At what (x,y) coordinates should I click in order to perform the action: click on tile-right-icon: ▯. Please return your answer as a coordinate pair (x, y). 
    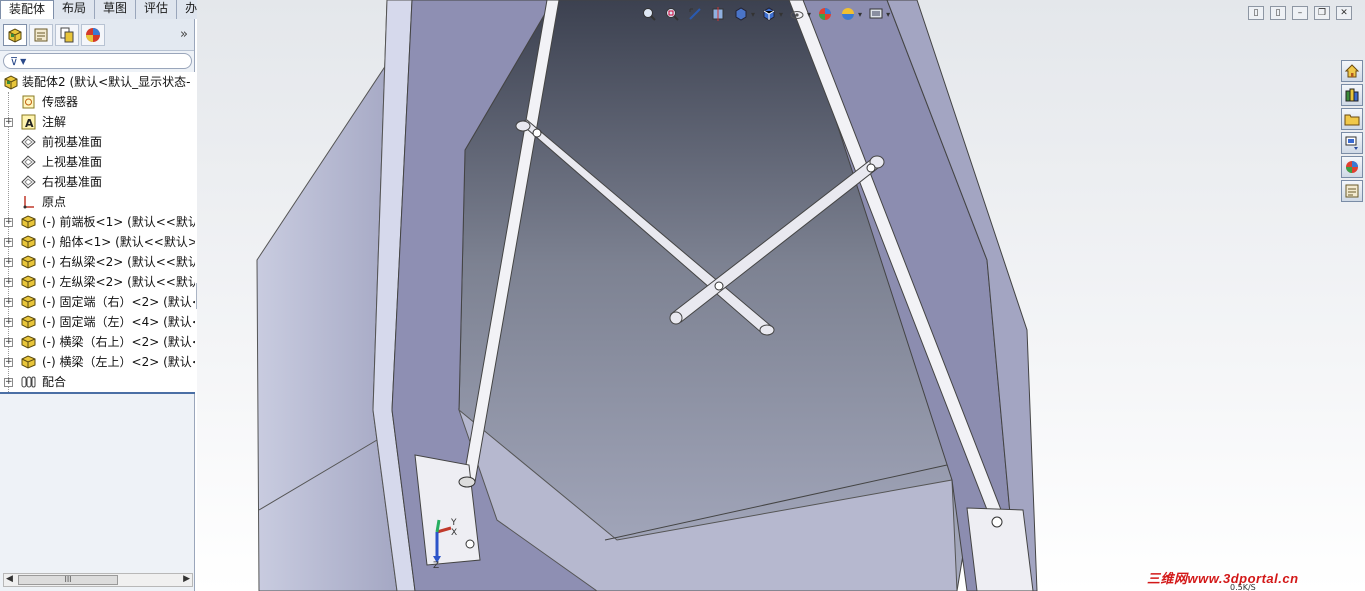
    Looking at the image, I should click on (1278, 13).